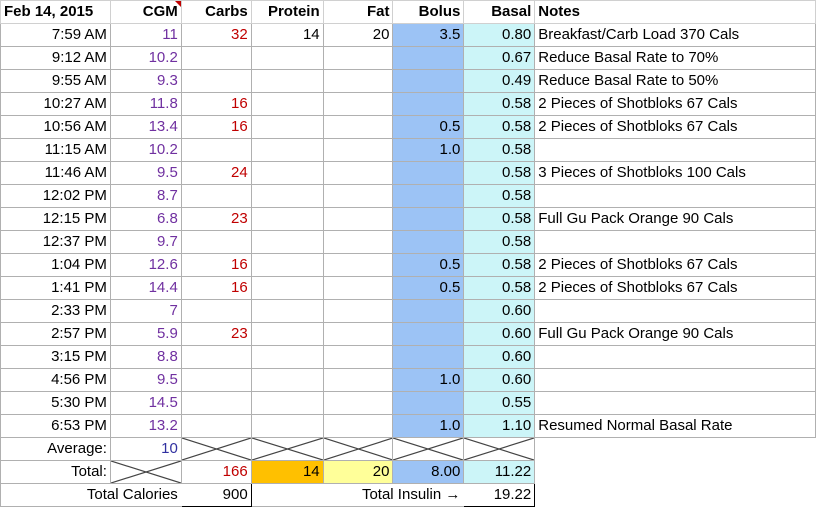  I want to click on cgm-cell: 14.5, so click(145, 403).